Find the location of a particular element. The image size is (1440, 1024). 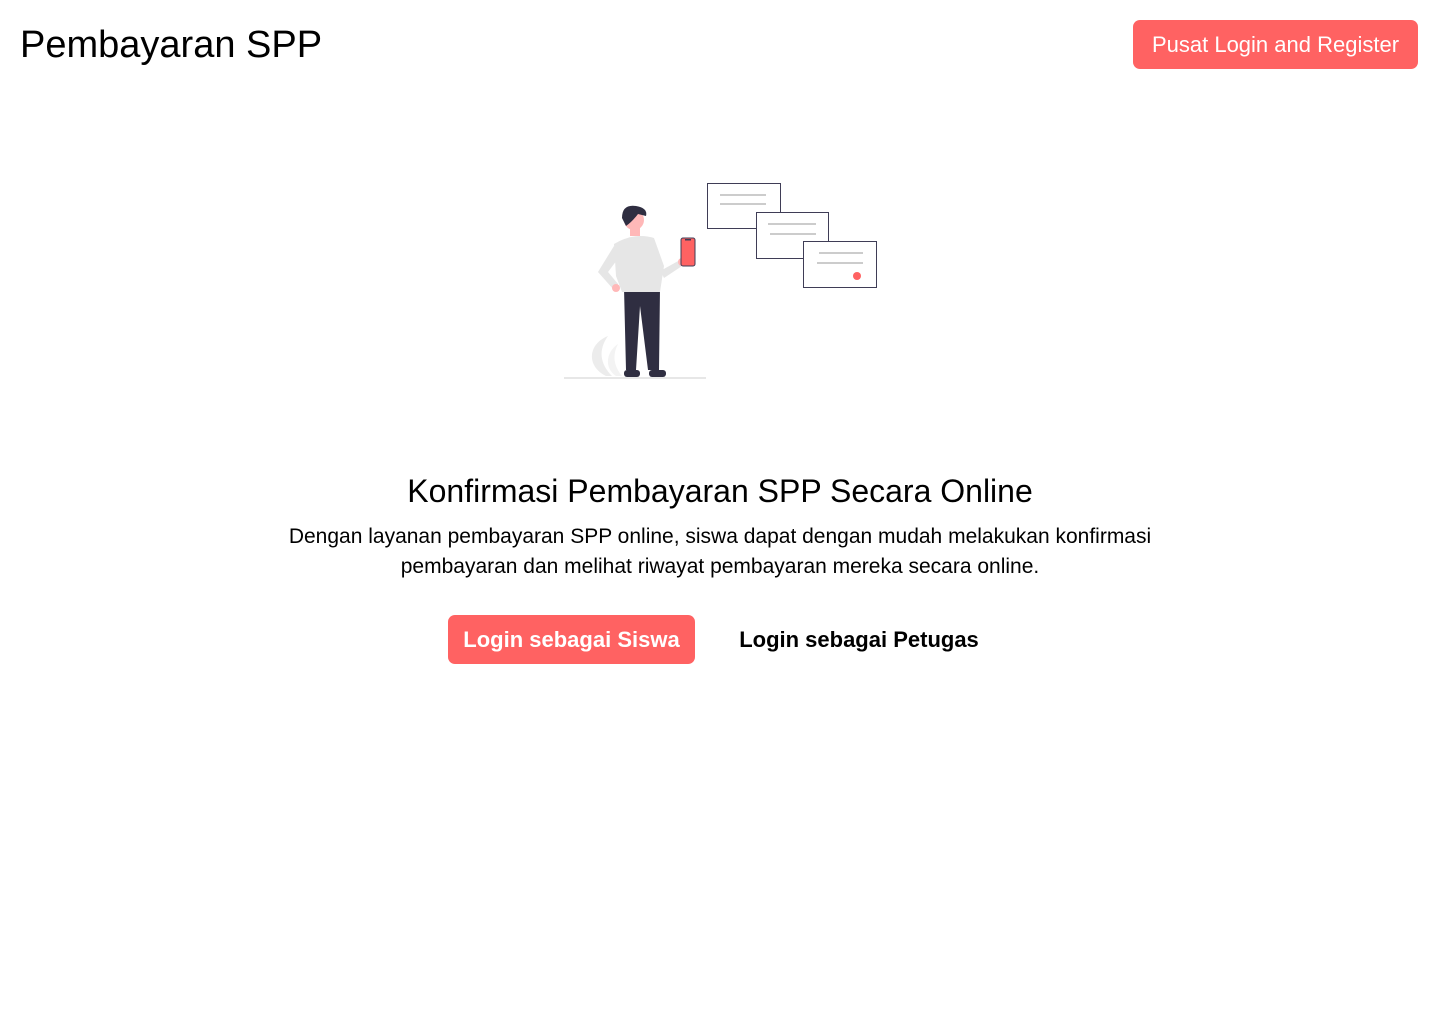

person-torso is located at coordinates (639, 264).